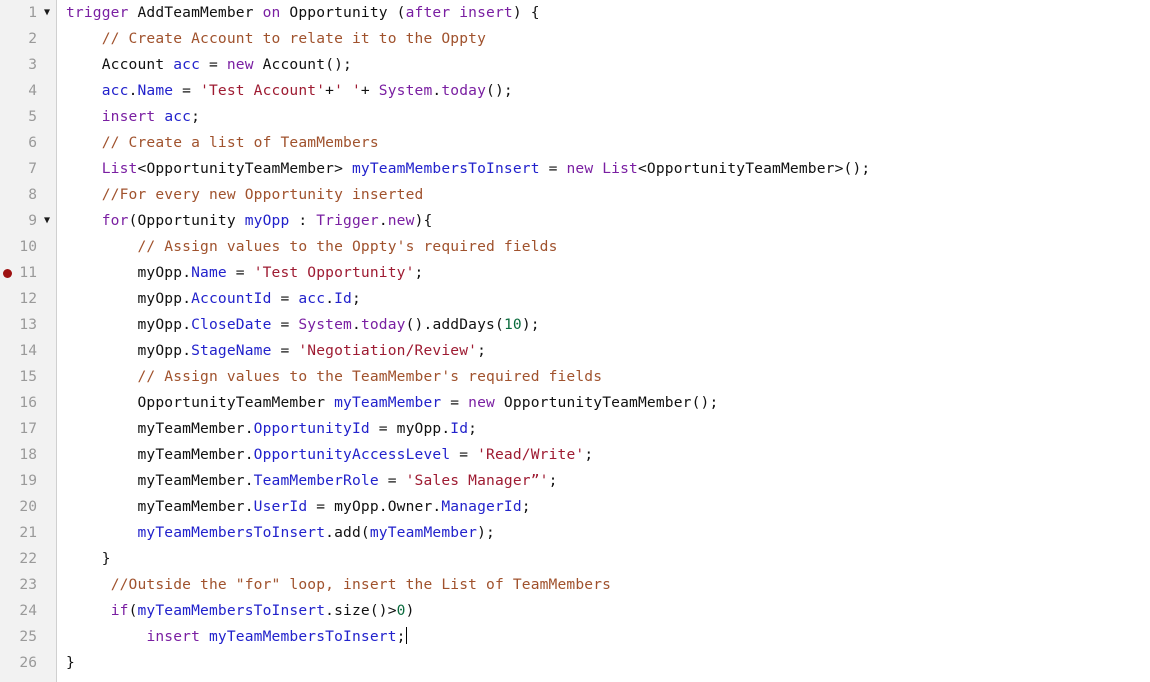  Describe the element at coordinates (28, 325) in the screenshot. I see `gutter-cell: 13` at that location.